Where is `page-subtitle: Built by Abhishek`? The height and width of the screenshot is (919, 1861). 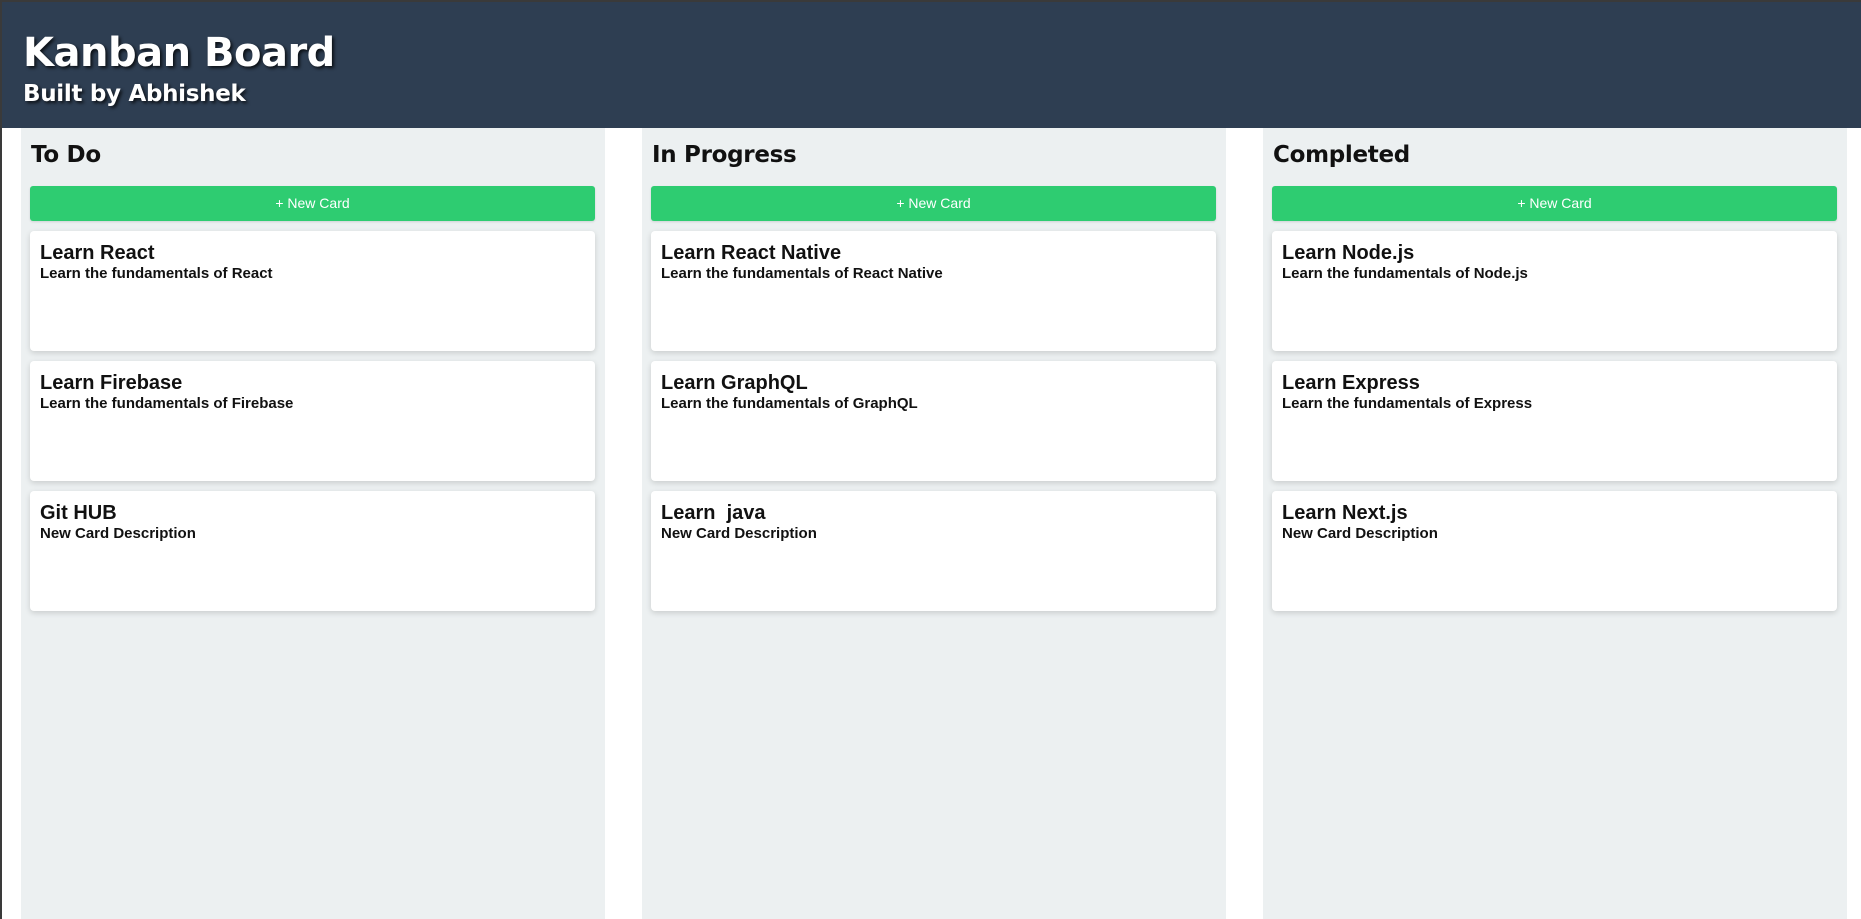
page-subtitle: Built by Abhishek is located at coordinates (134, 94).